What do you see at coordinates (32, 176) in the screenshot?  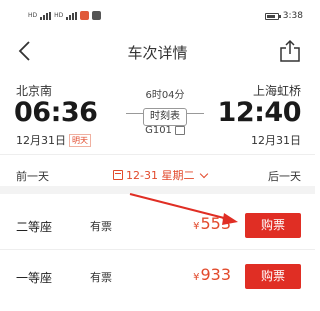 I see `previous-day-button: 前一天` at bounding box center [32, 176].